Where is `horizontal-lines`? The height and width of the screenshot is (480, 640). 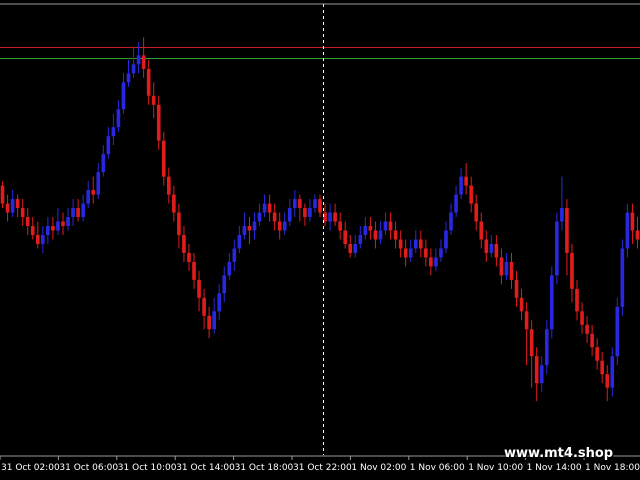
horizontal-lines is located at coordinates (320, 53).